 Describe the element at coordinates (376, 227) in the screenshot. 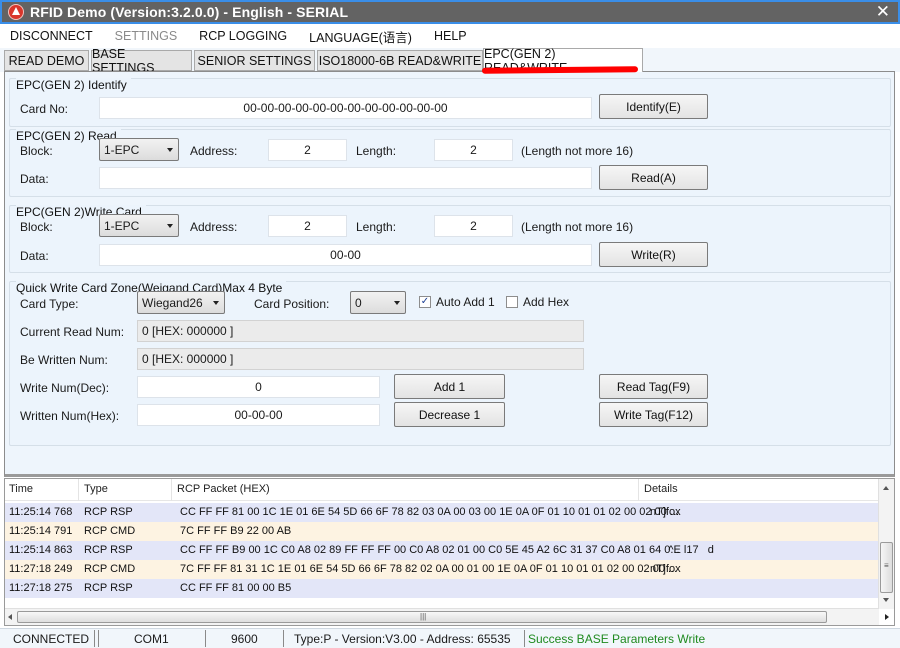

I see `write-length-label: Length:` at that location.